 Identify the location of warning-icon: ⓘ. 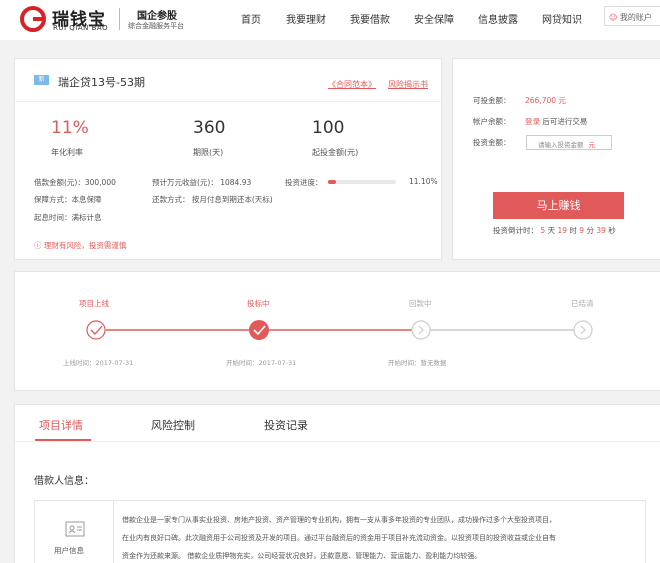
(38, 245).